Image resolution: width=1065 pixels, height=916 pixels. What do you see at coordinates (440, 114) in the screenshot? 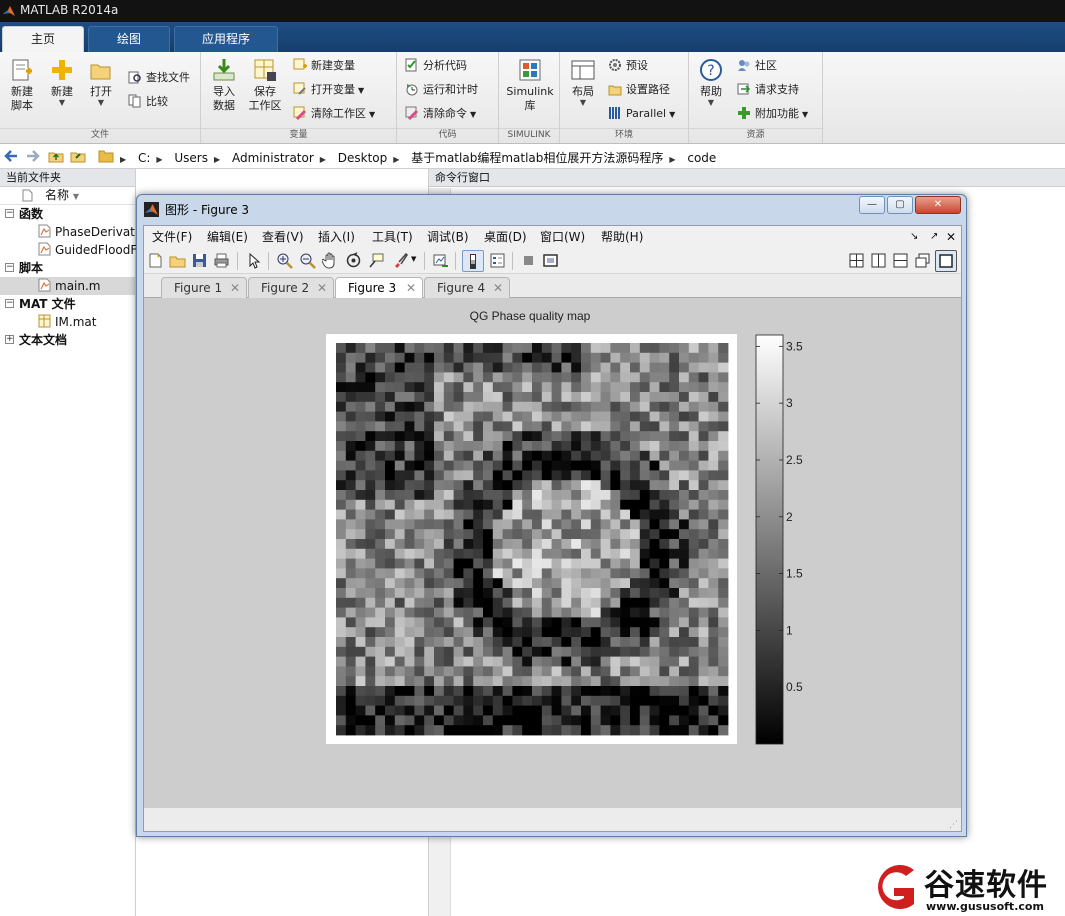
I see `clear-commands-button: 清除命令 ▼` at bounding box center [440, 114].